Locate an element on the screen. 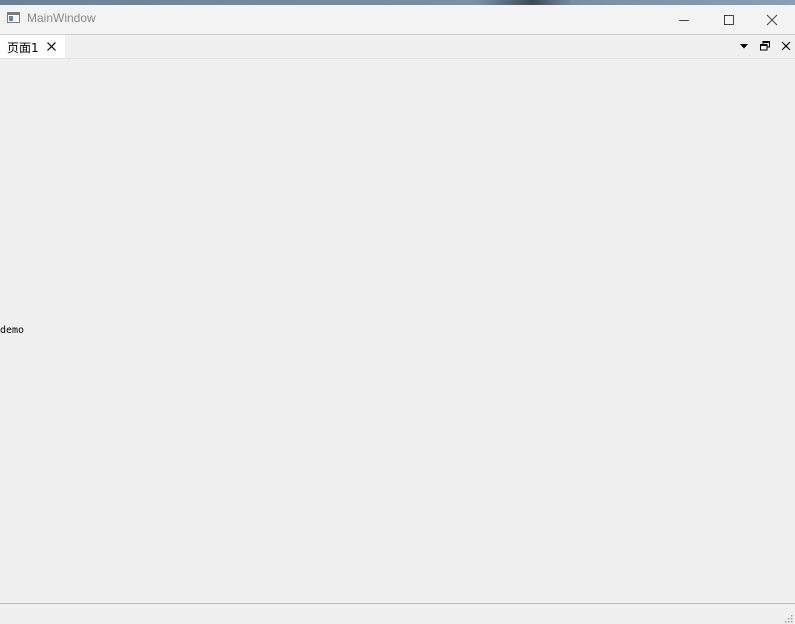 This screenshot has height=624, width=795. restore-icon is located at coordinates (765, 46).